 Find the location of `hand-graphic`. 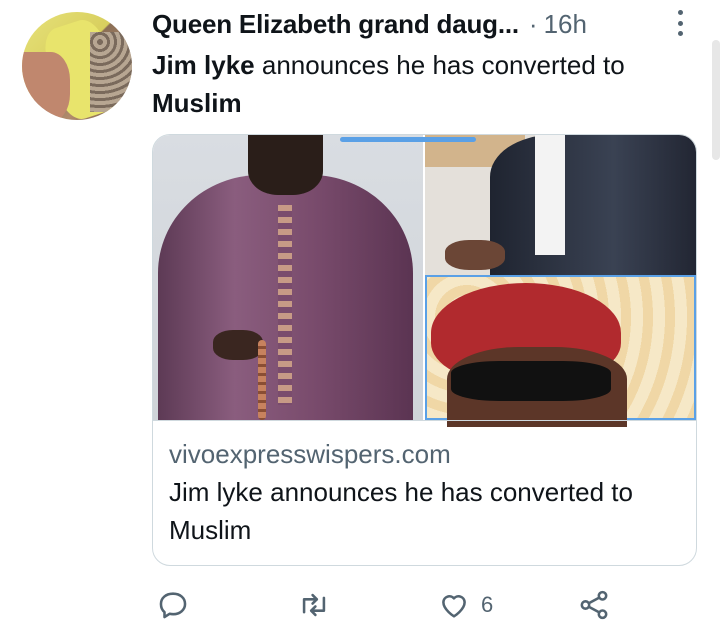

hand-graphic is located at coordinates (238, 345).